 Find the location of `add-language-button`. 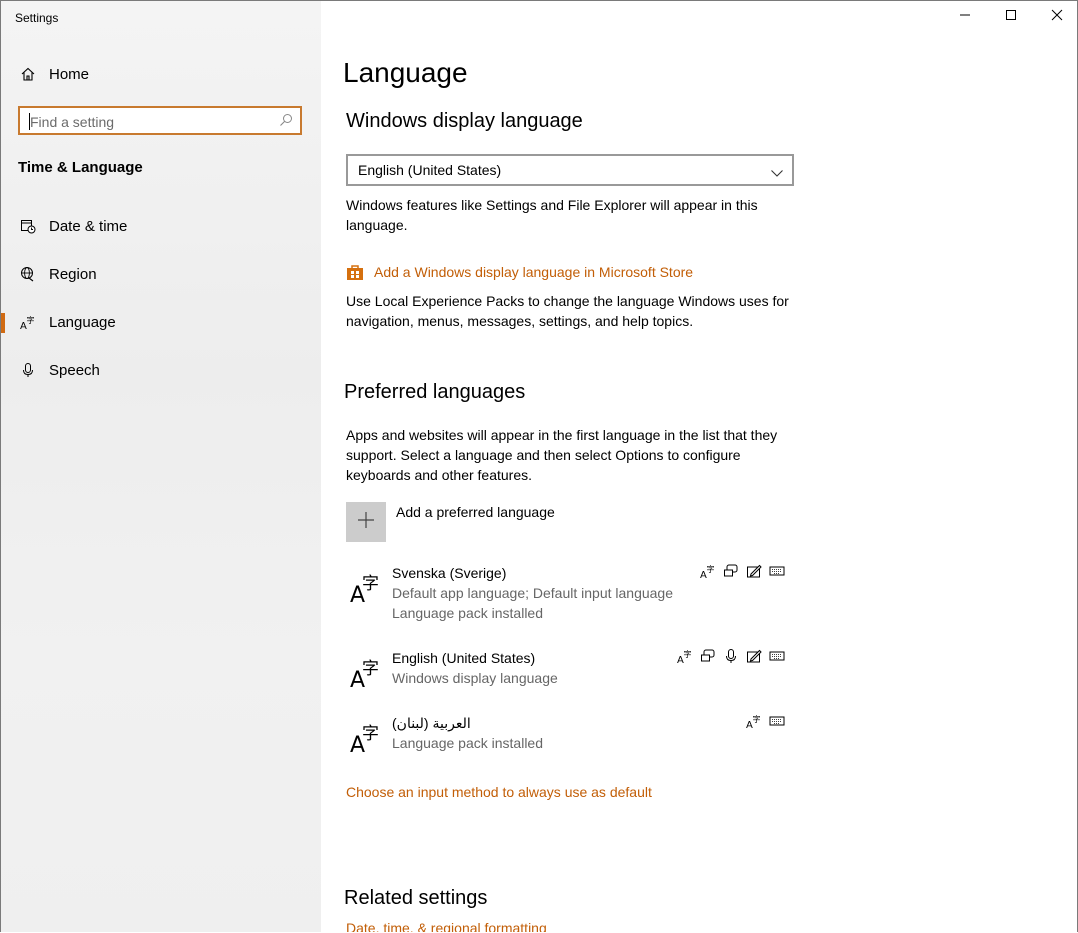

add-language-button is located at coordinates (366, 522).